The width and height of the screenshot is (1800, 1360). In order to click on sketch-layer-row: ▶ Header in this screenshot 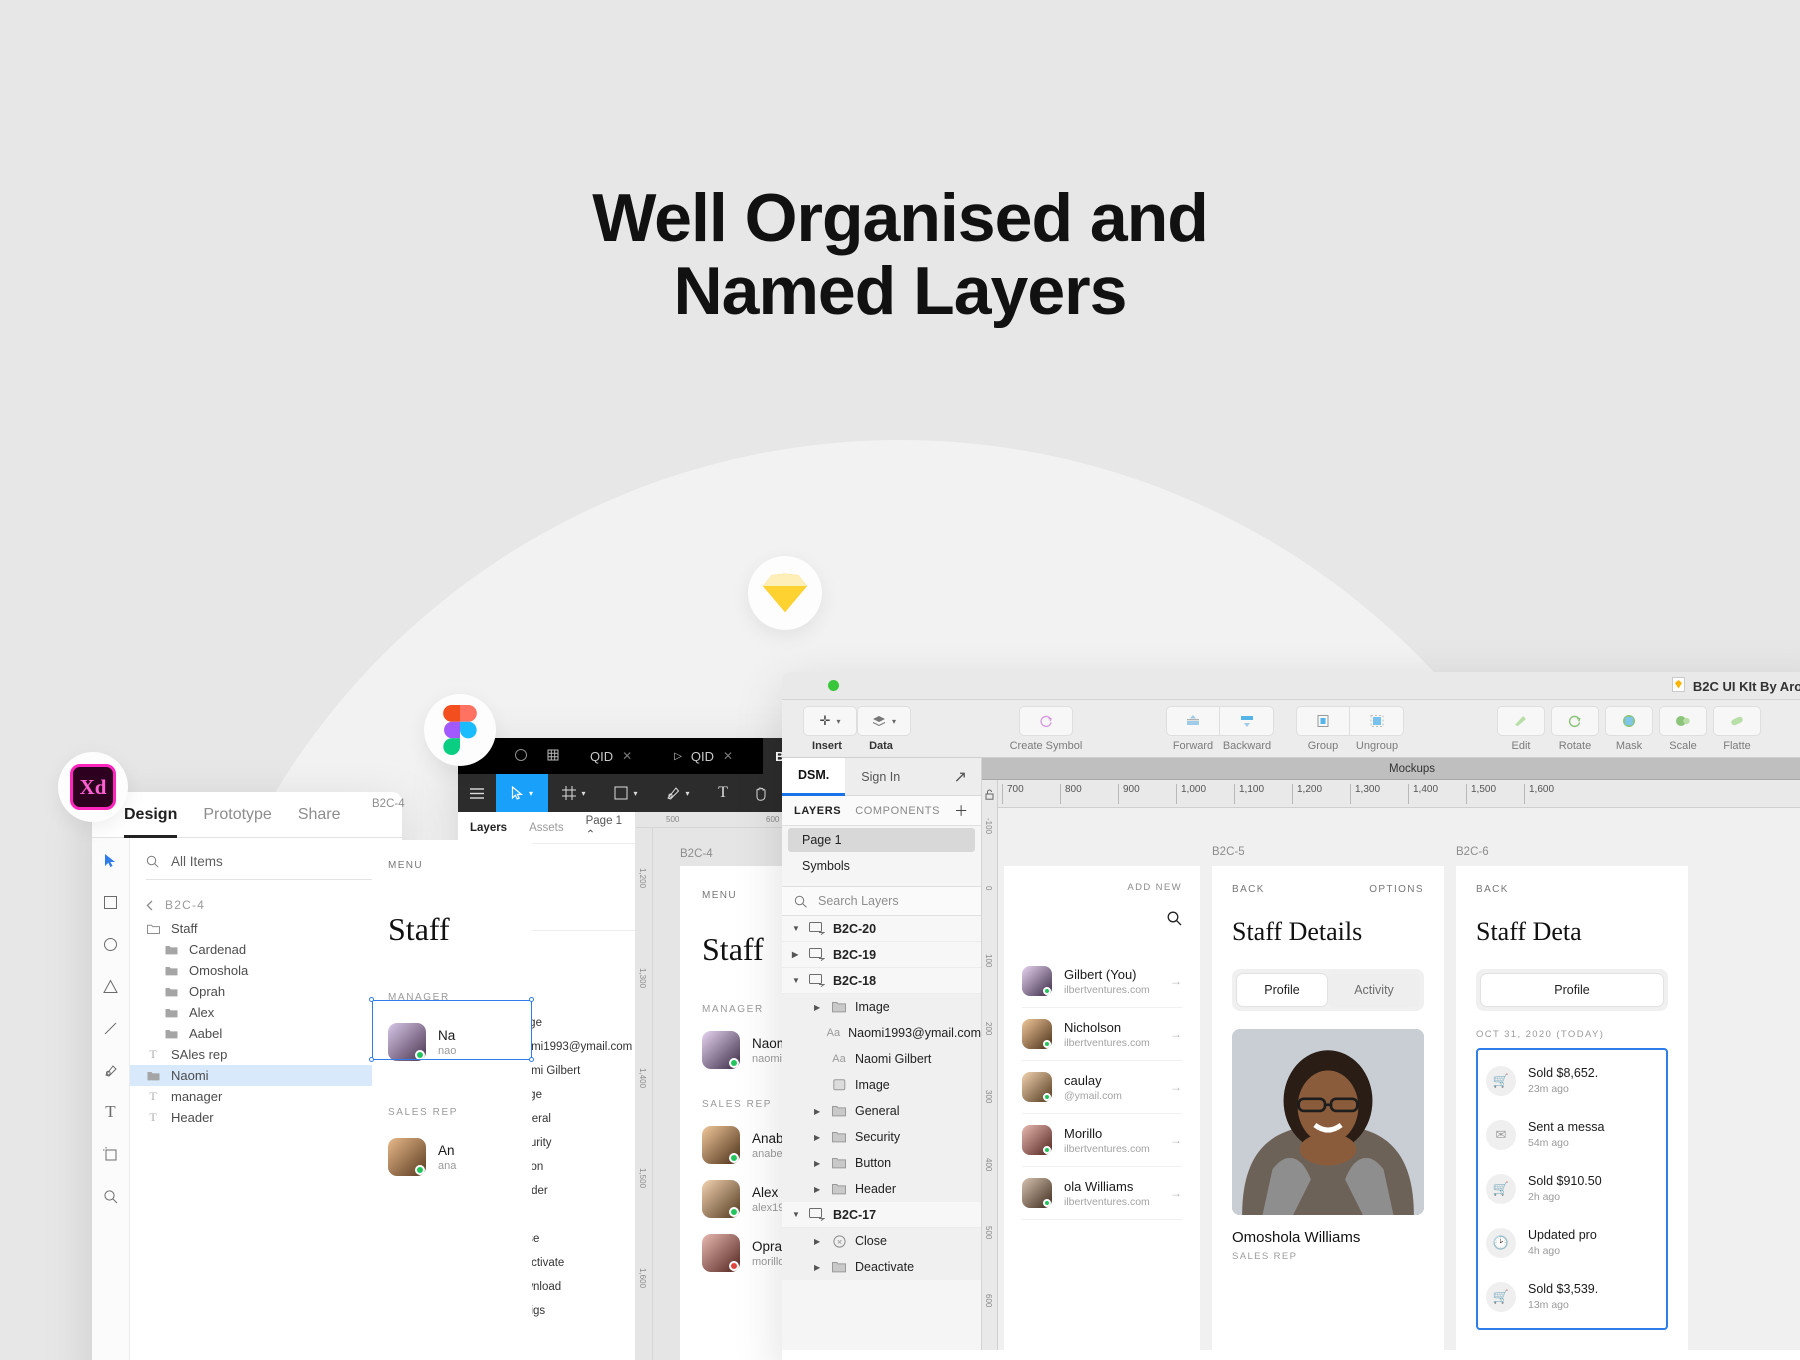, I will do `click(881, 1189)`.